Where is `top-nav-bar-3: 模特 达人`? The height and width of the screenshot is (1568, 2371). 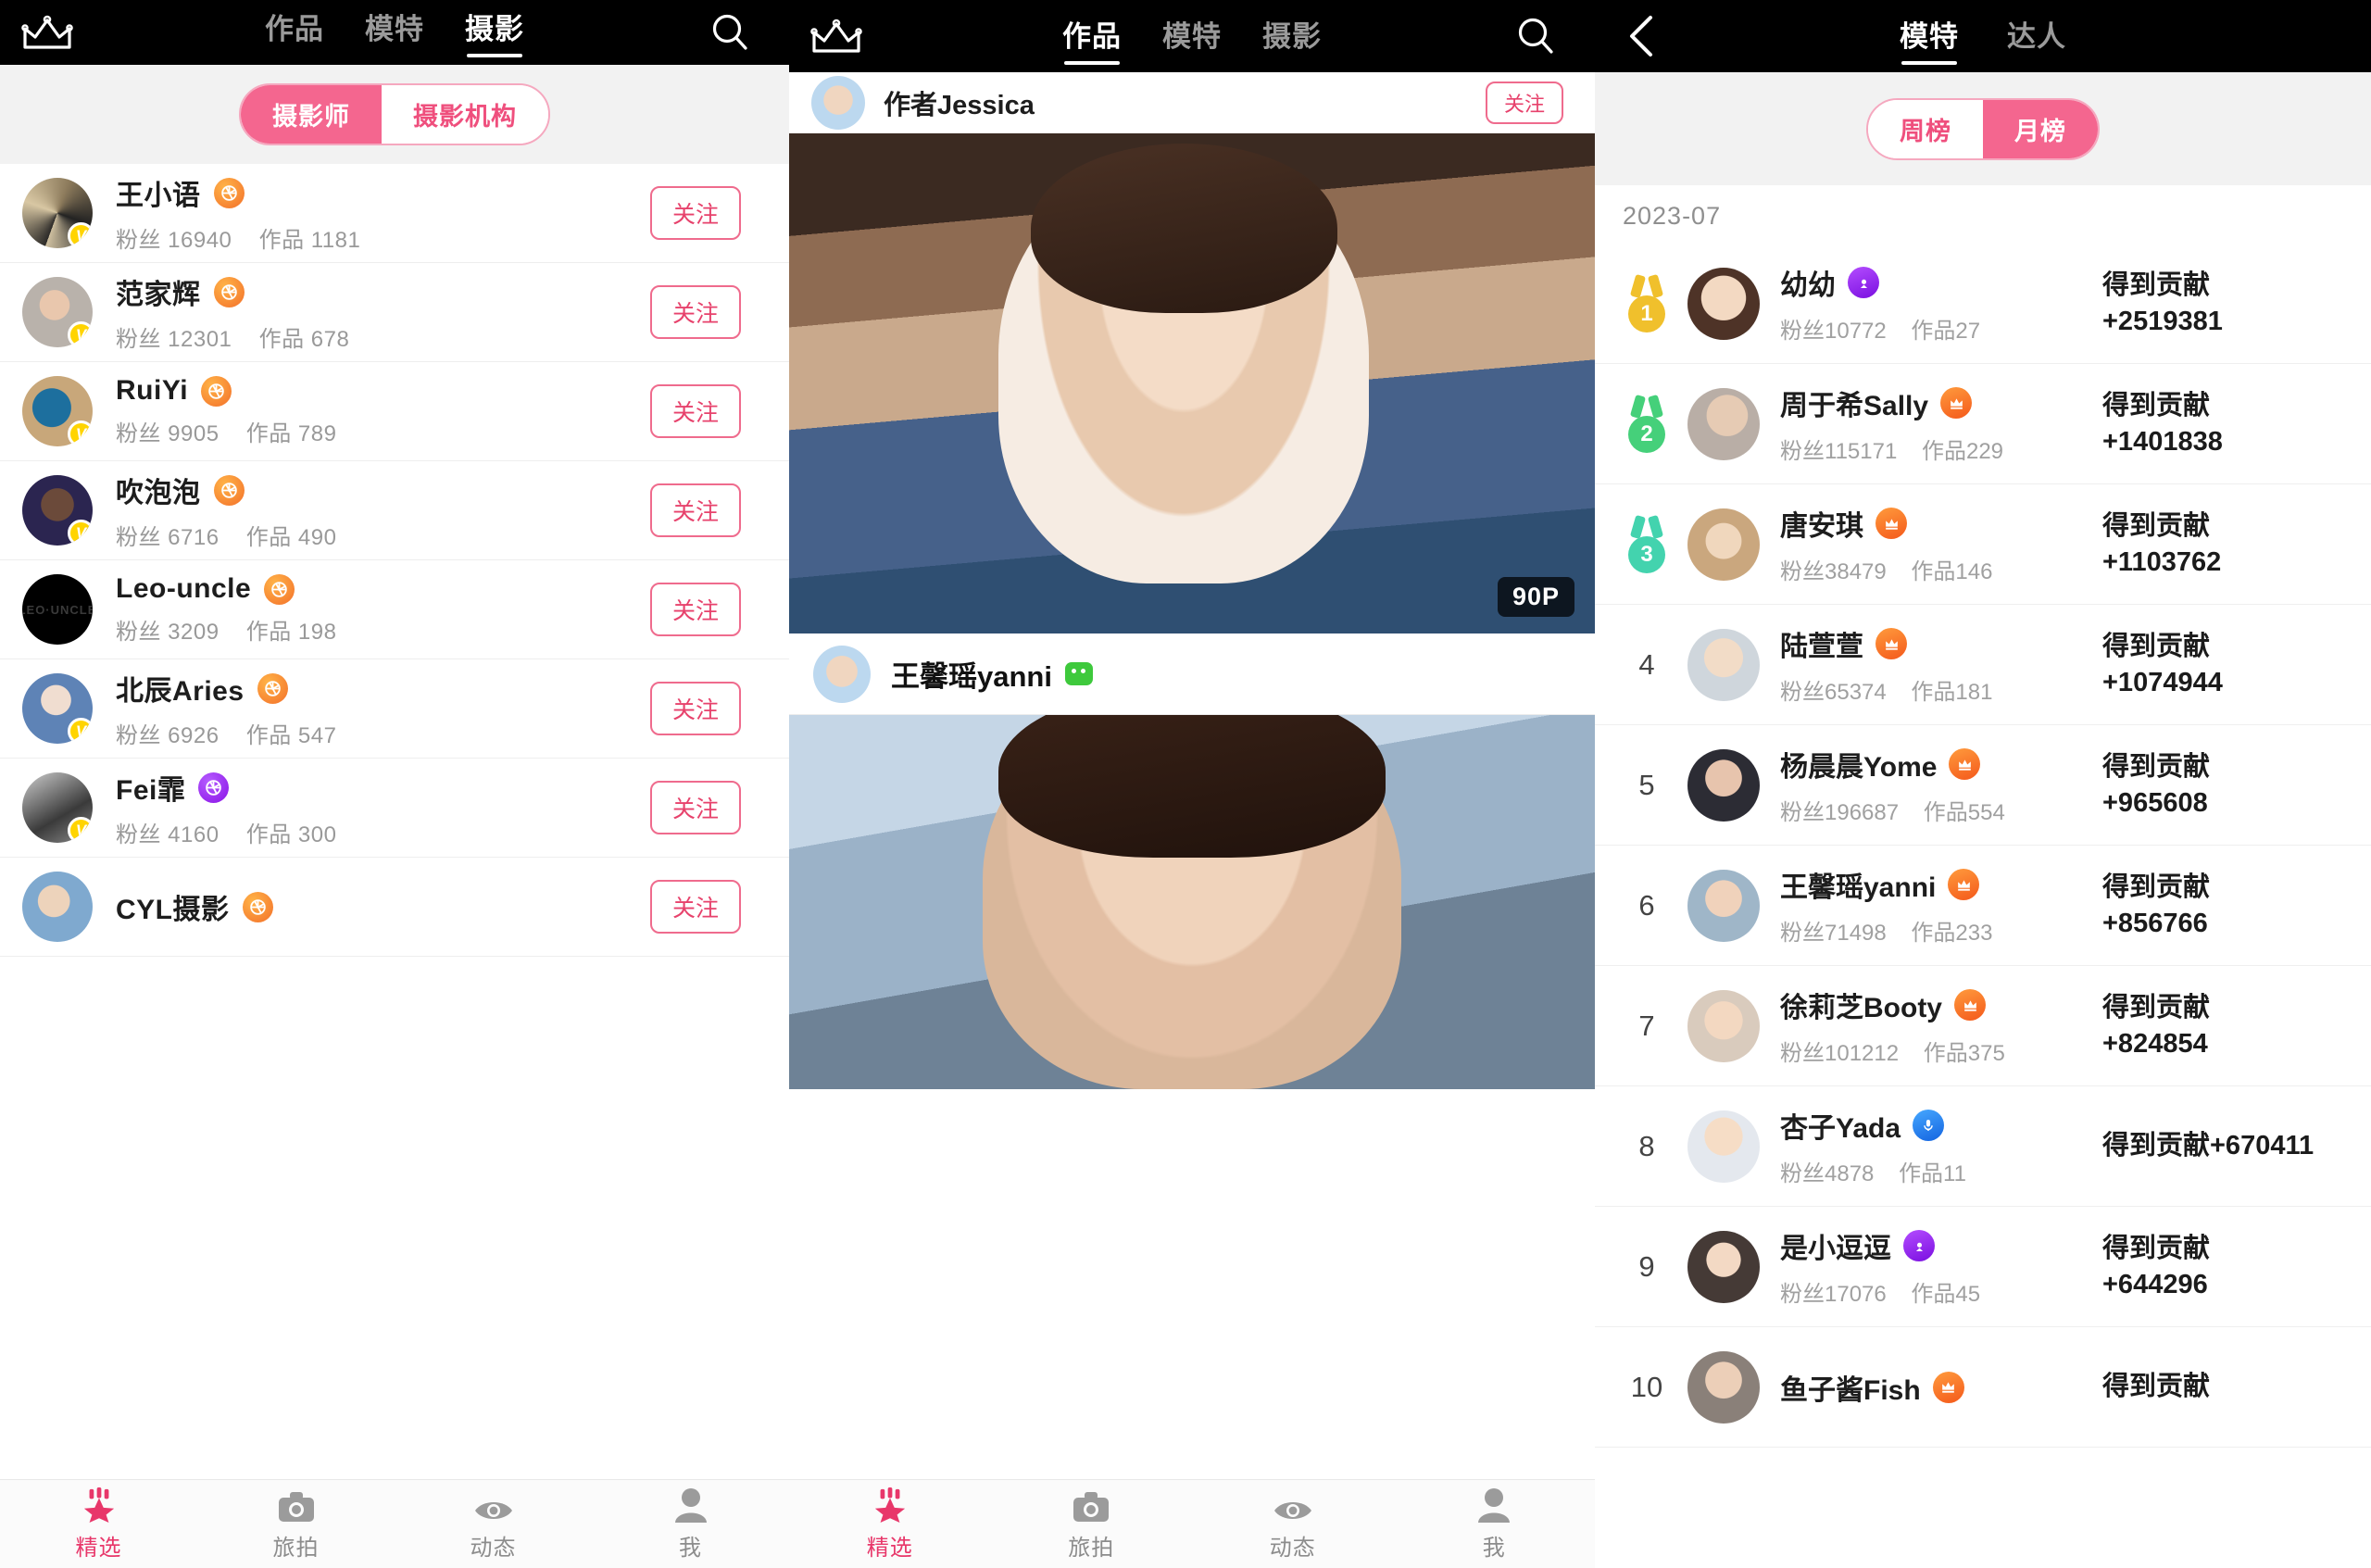 top-nav-bar-3: 模特 达人 is located at coordinates (1983, 36).